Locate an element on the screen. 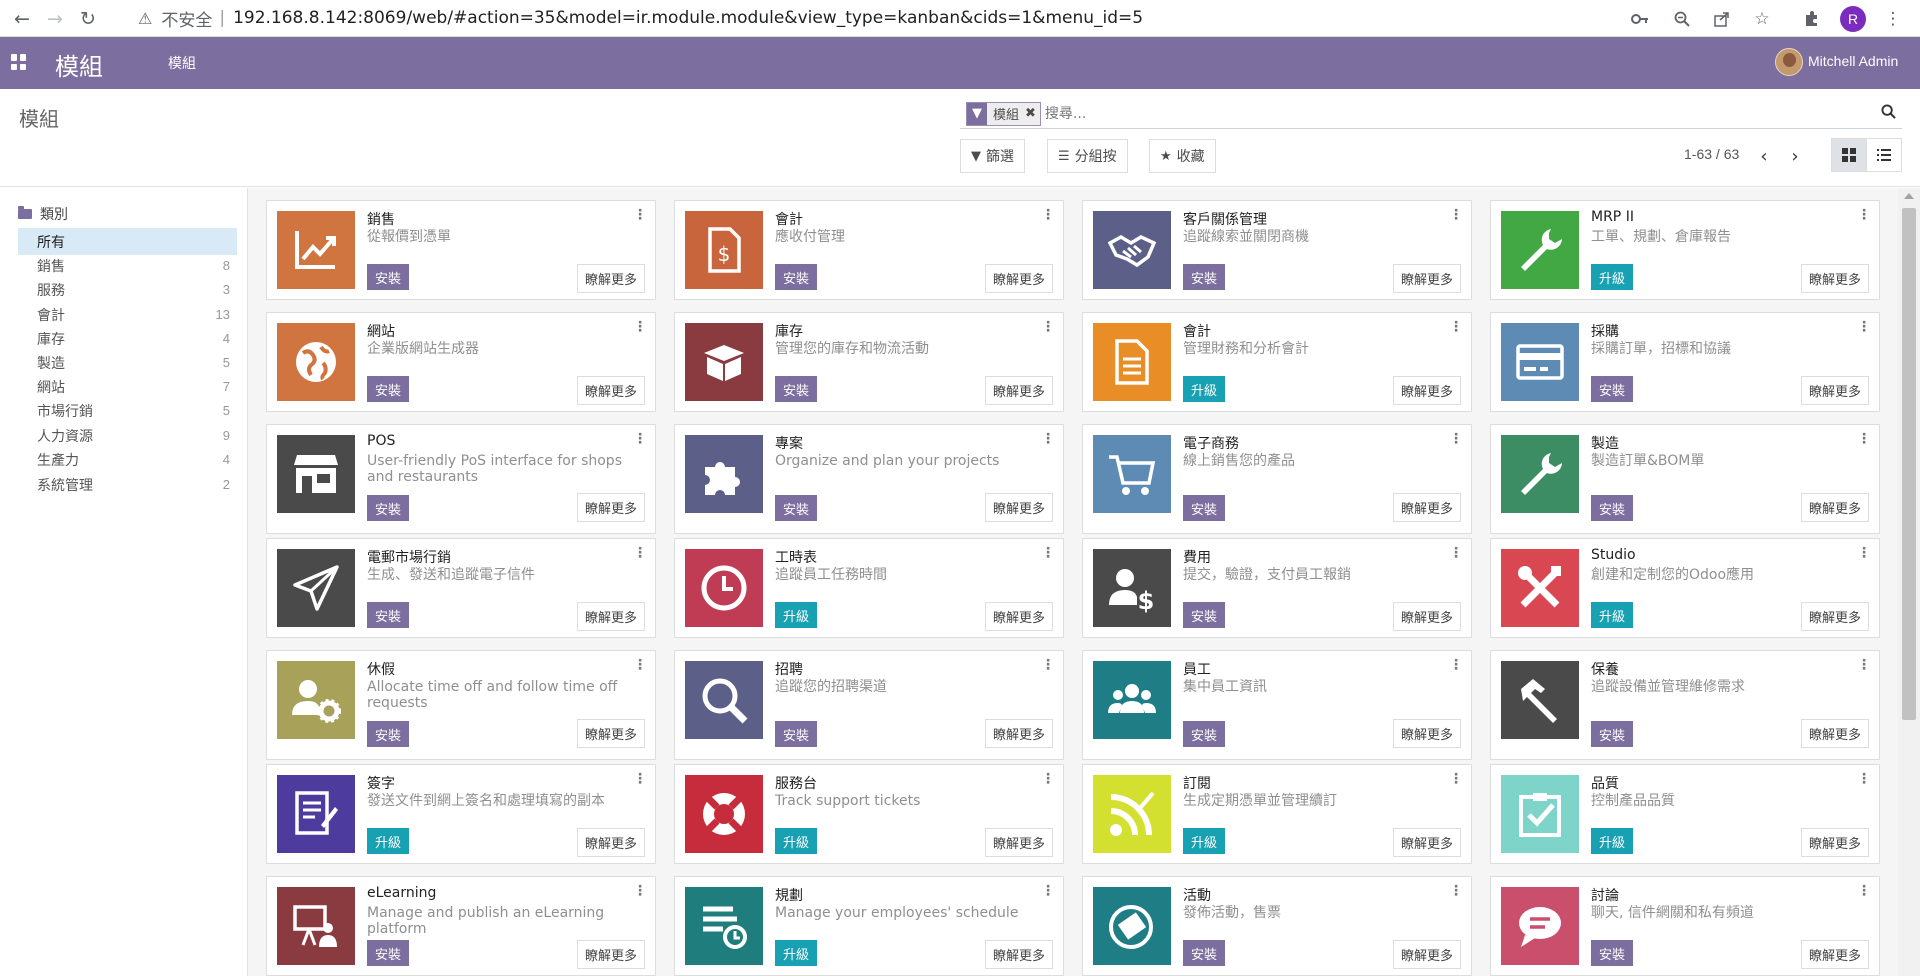 The height and width of the screenshot is (976, 1920). module-card: $ 會計 應收付管理 ⋮ 安裝 瞭解更多 is located at coordinates (869, 250).